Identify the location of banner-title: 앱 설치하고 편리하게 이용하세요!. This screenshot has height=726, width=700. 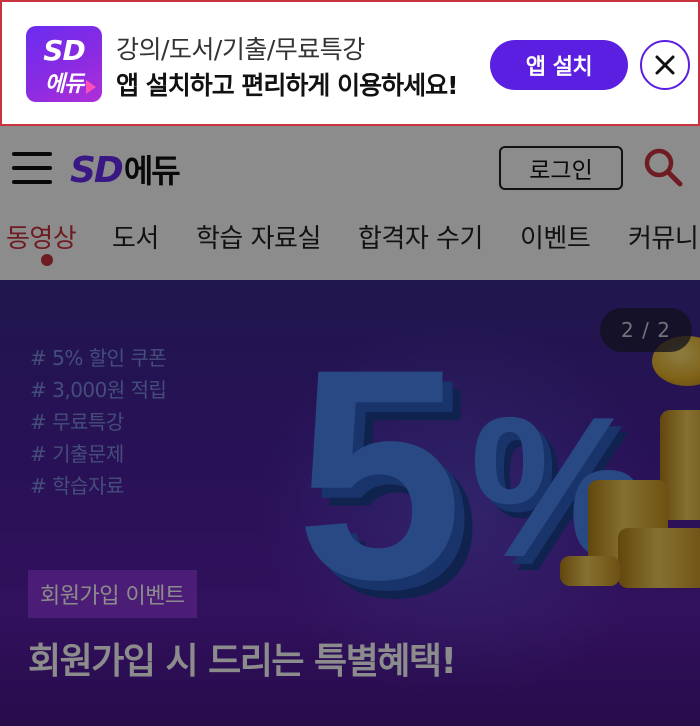
(287, 85).